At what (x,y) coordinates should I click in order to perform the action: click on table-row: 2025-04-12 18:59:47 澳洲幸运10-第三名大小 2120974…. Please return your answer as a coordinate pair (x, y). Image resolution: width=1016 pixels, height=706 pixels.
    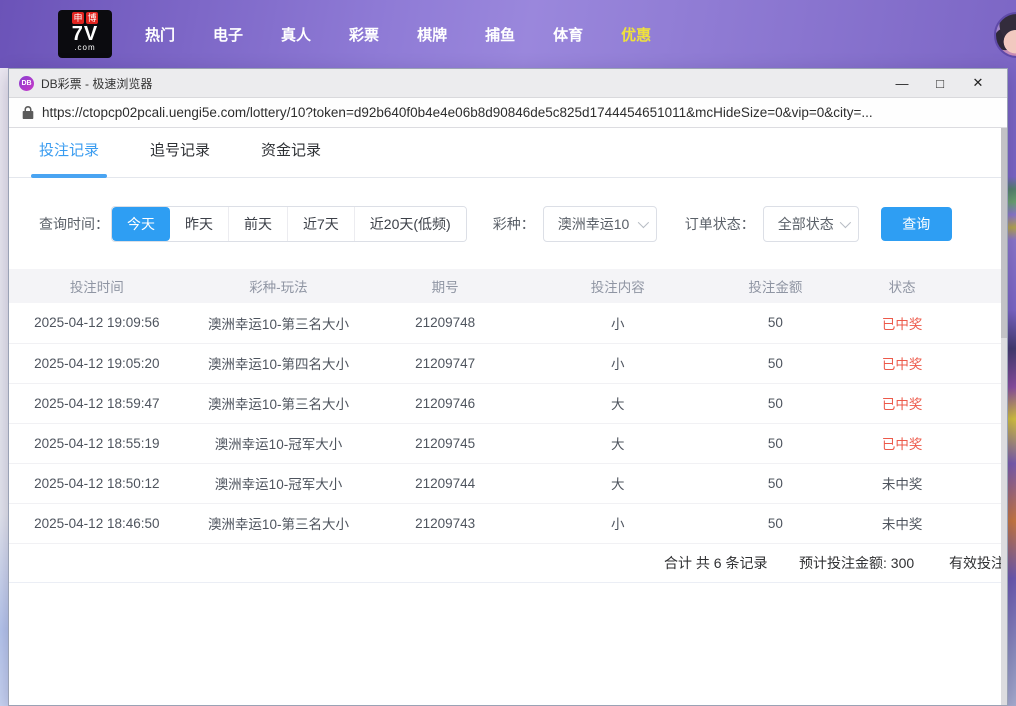
    Looking at the image, I should click on (508, 403).